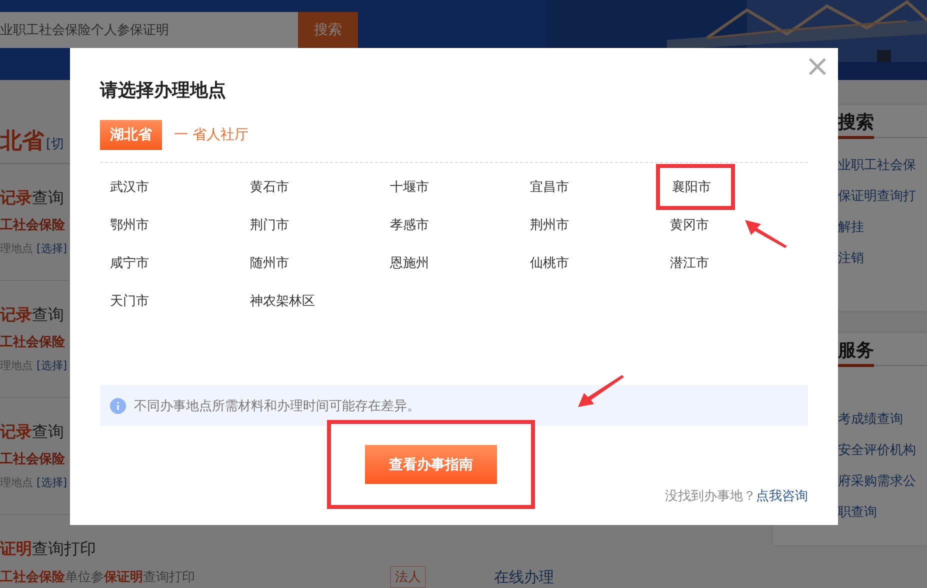 This screenshot has width=927, height=588. I want to click on help-text: 没找到办事地？, so click(710, 496).